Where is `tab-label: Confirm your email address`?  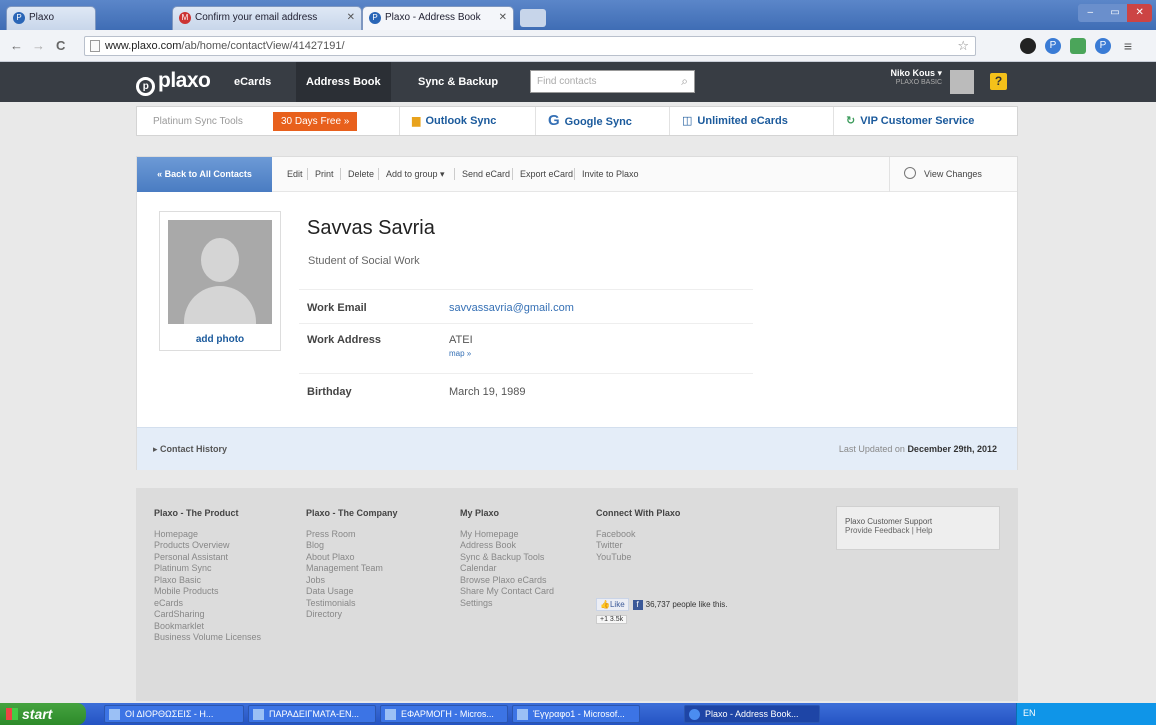 tab-label: Confirm your email address is located at coordinates (256, 17).